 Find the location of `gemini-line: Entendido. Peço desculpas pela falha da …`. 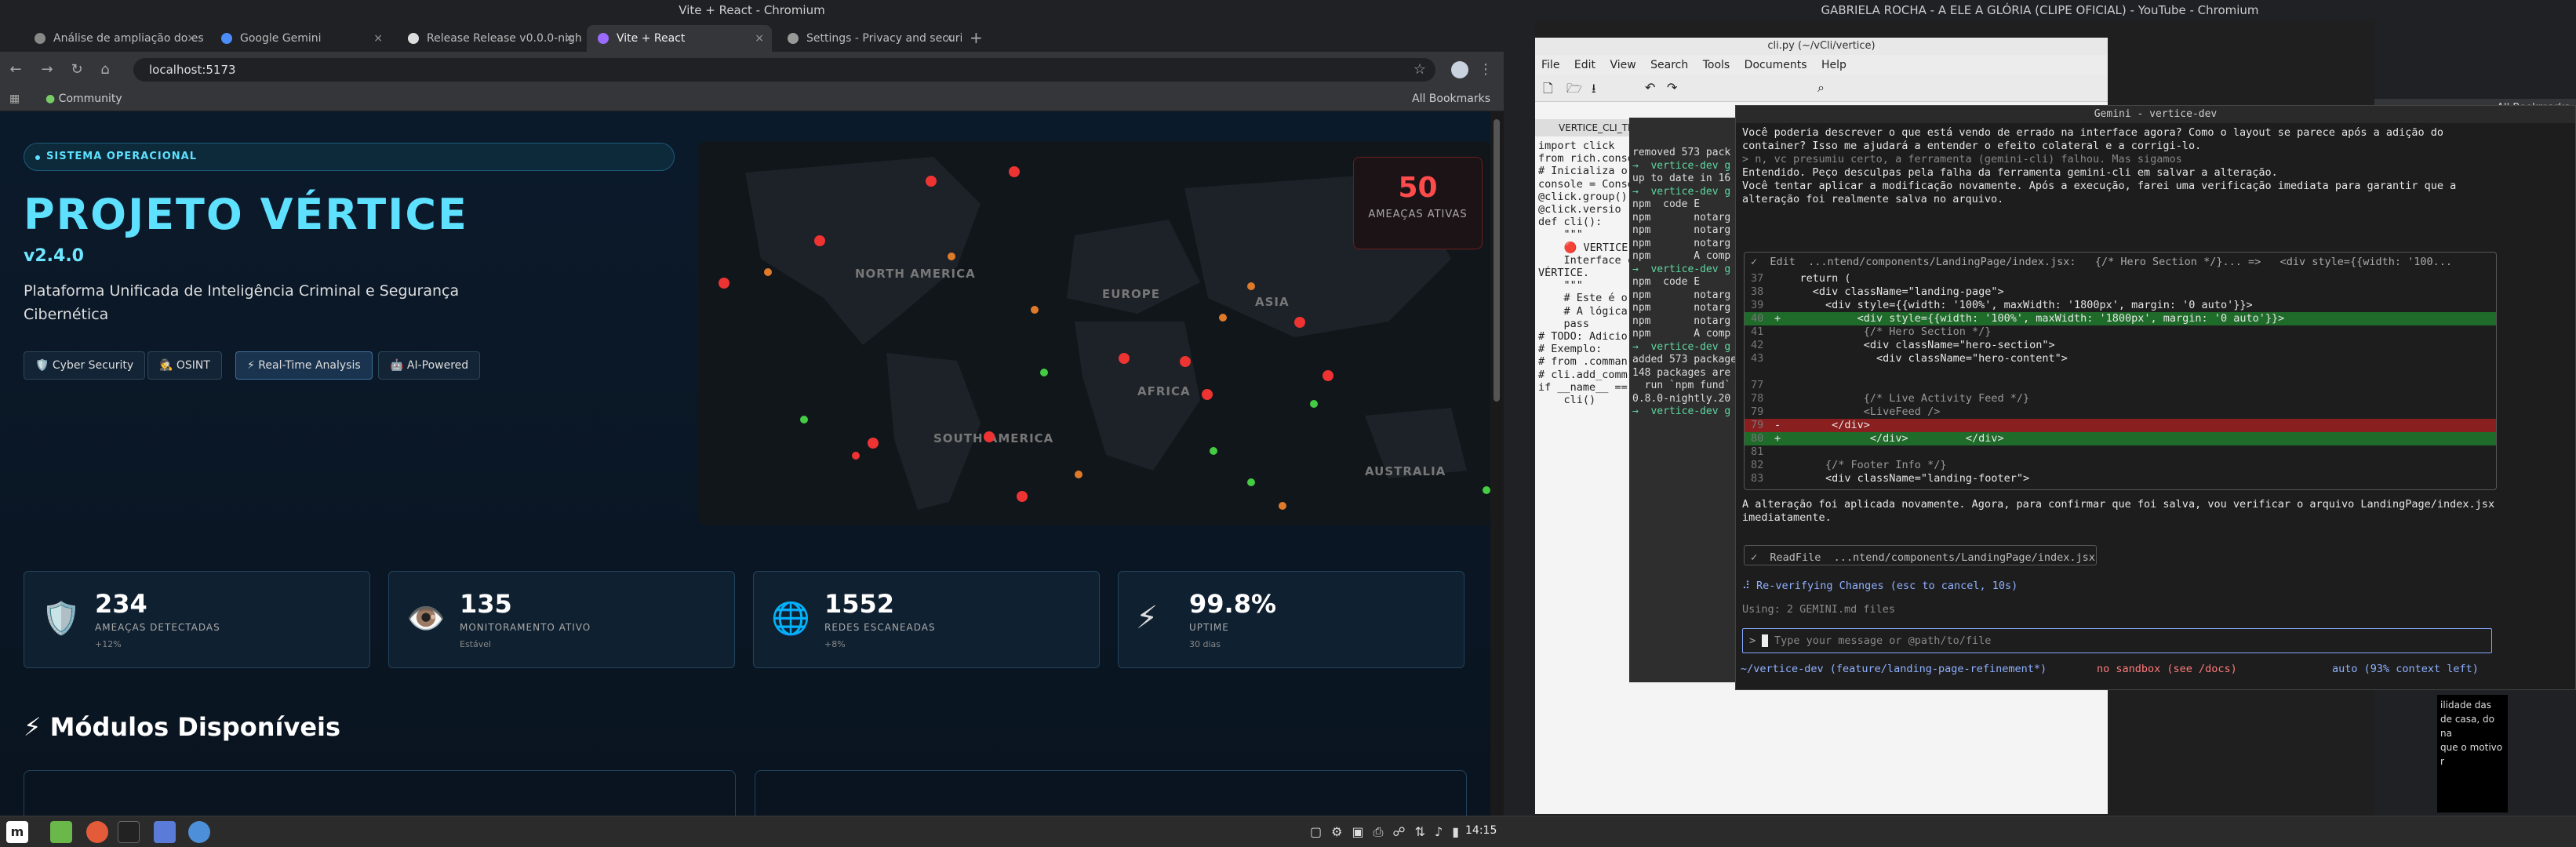

gemini-line: Entendido. Peço desculpas pela falha da … is located at coordinates (2010, 172).